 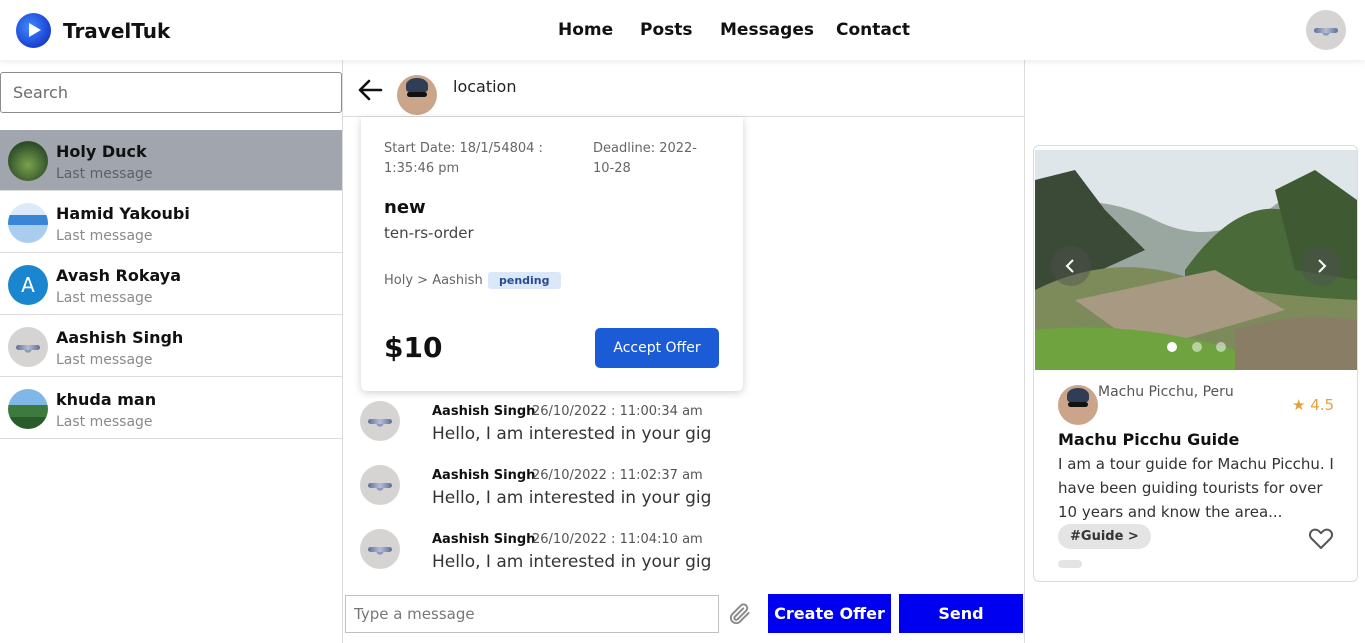 What do you see at coordinates (740, 614) in the screenshot?
I see `paperclip-icon` at bounding box center [740, 614].